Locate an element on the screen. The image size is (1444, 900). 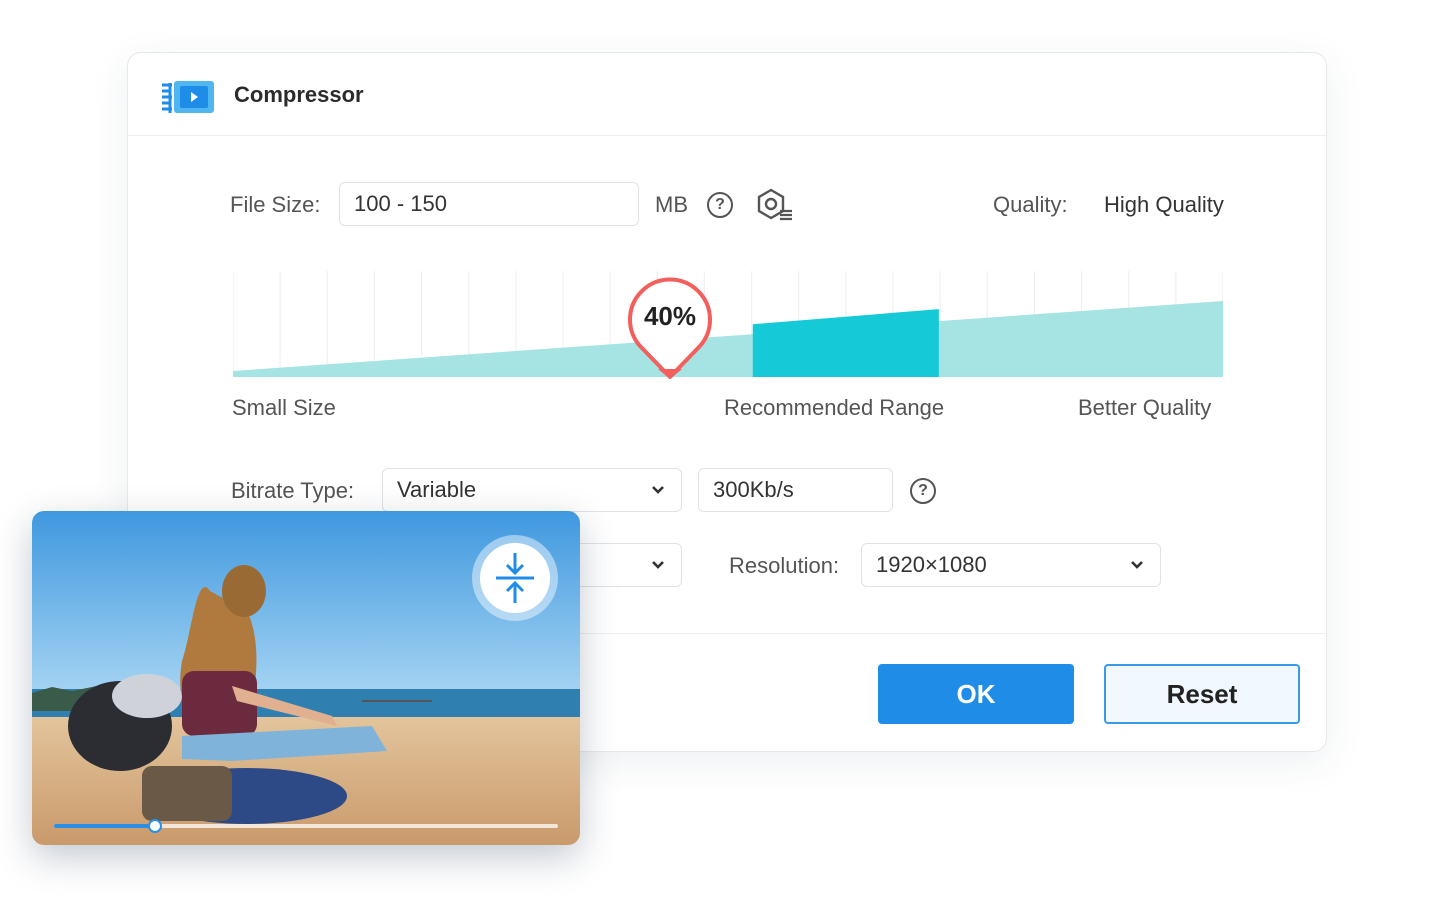
slider-label-small-size: Small Size is located at coordinates (284, 407).